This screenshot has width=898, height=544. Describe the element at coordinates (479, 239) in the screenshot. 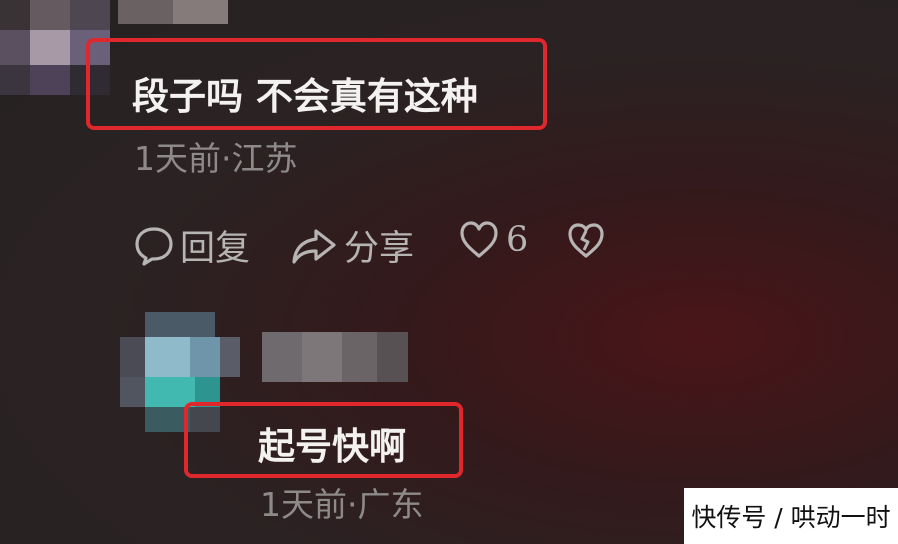

I see `heart-icon` at that location.